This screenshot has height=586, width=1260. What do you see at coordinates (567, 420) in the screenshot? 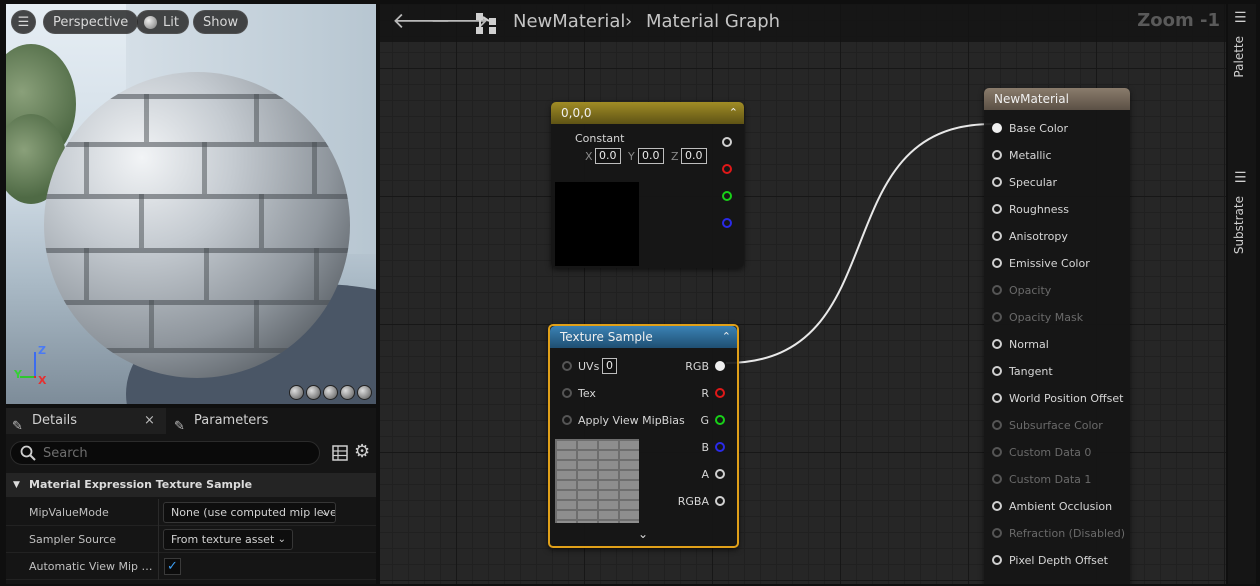
I see `input-pin-apply-view-mipbias` at bounding box center [567, 420].